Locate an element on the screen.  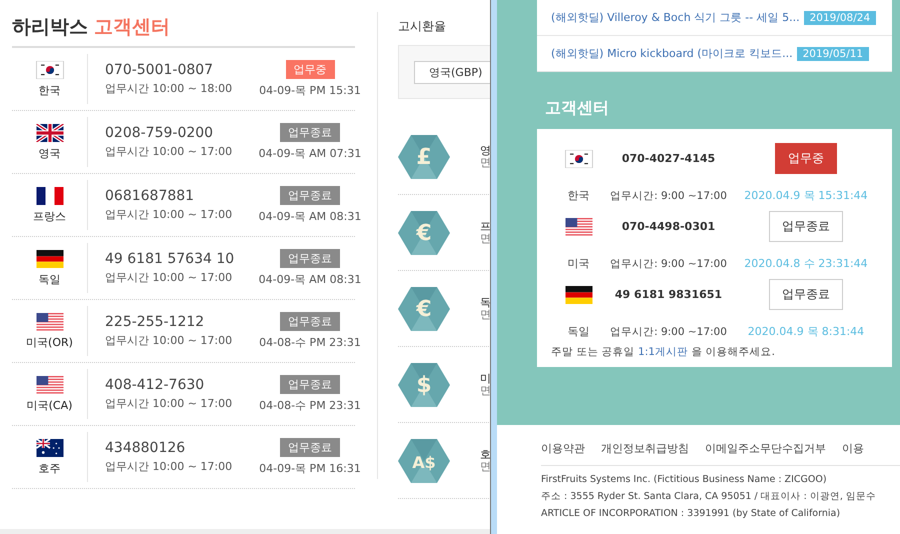
country-name: 호주 is located at coordinates (49, 468).